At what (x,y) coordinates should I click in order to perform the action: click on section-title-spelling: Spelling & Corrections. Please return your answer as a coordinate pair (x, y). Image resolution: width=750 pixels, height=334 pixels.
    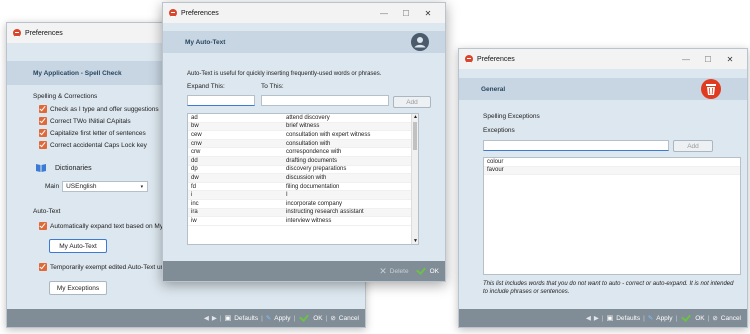
    Looking at the image, I should click on (65, 96).